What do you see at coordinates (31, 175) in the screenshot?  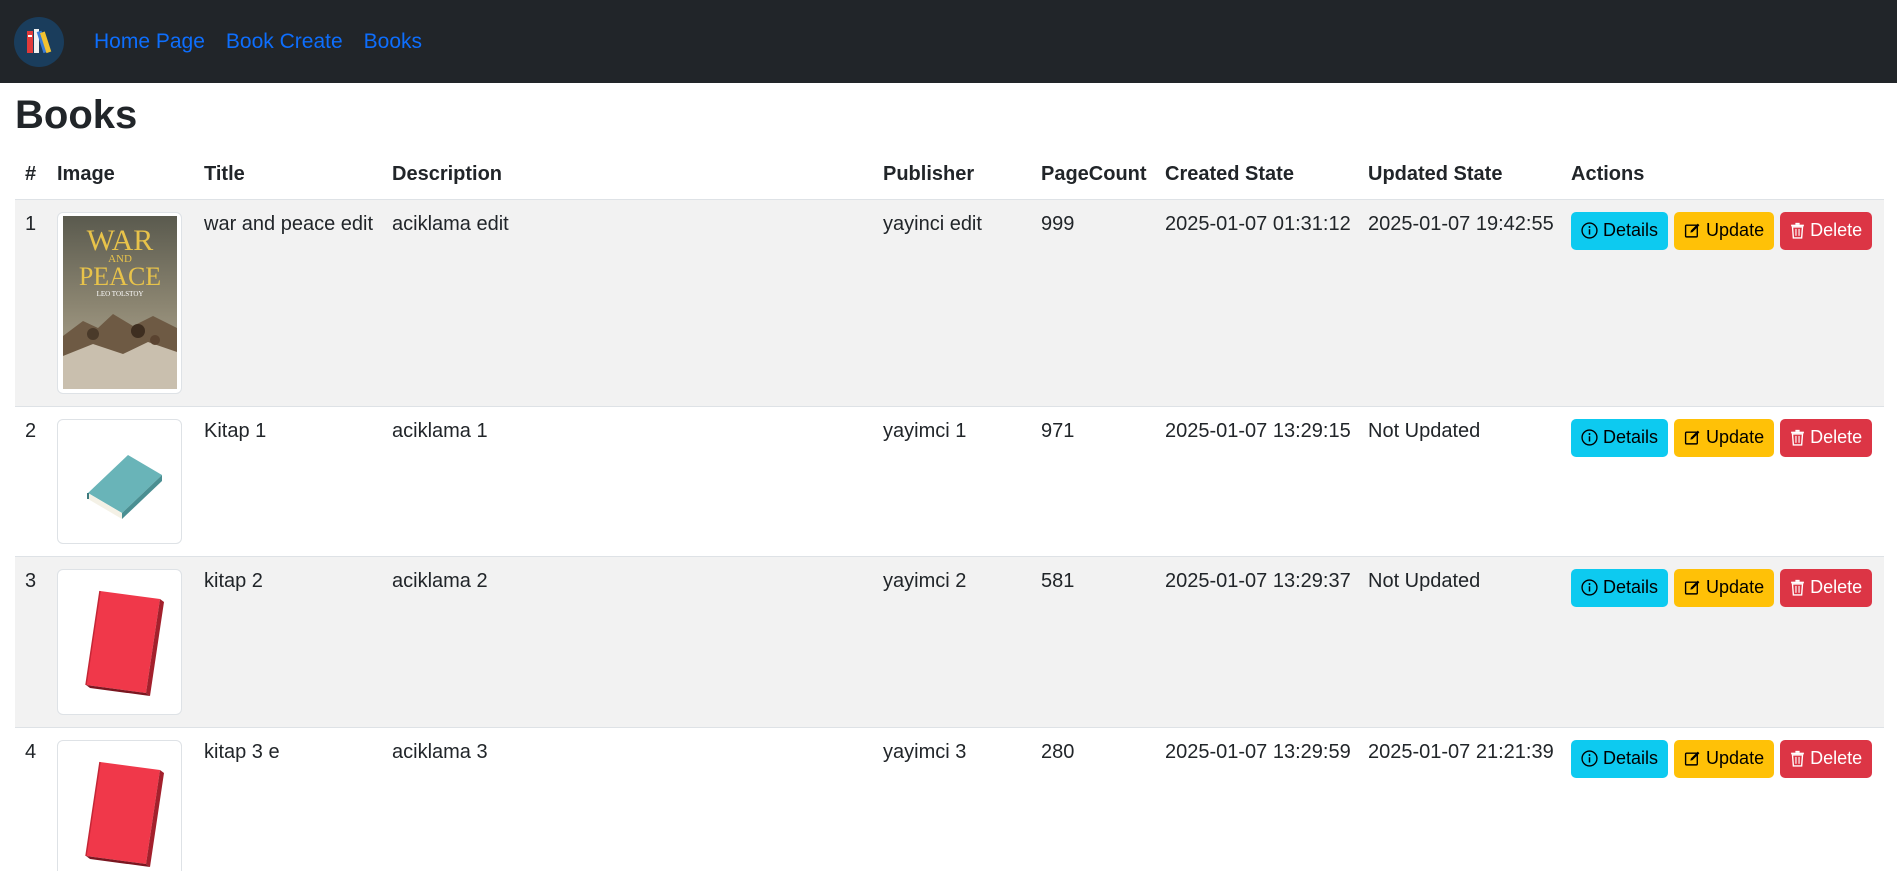 I see `col-header-number: #` at bounding box center [31, 175].